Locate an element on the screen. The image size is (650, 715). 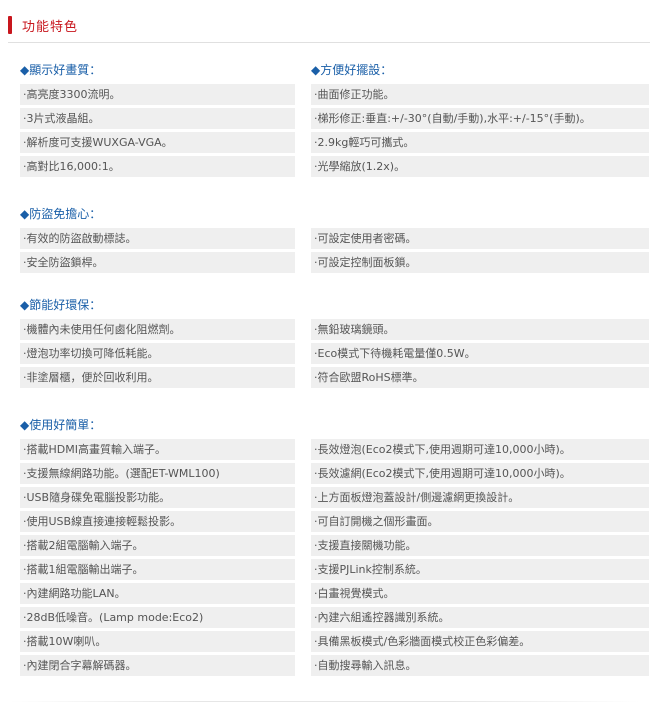
list-item: ·梯形修正:垂直:+/-30°(自動/手動),水平:+/-15°(手動)。 is located at coordinates (480, 118).